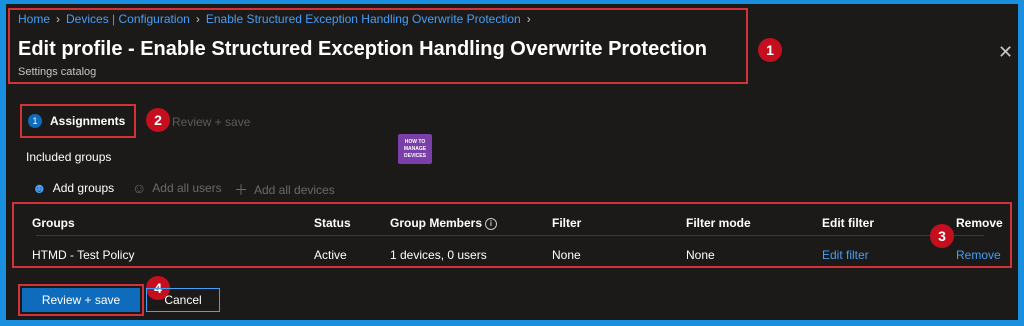 The height and width of the screenshot is (326, 1024). I want to click on add-all-devices-button: ＋ Add all devices, so click(284, 190).